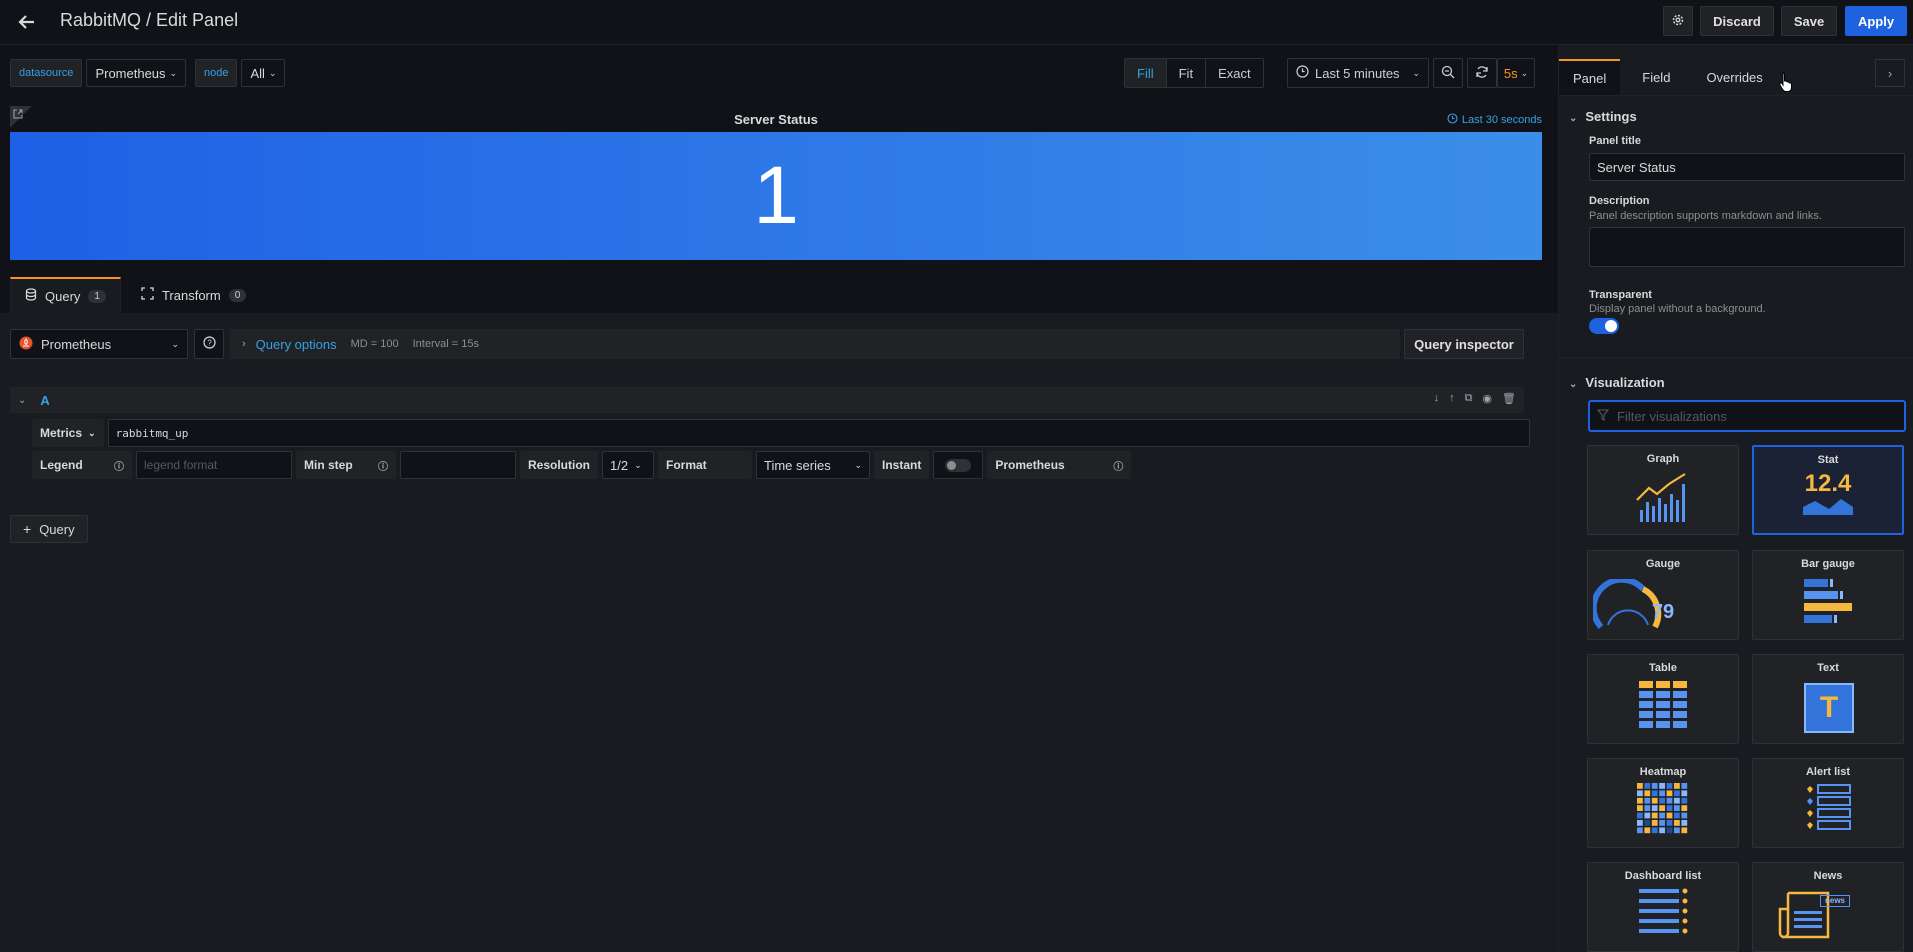 This screenshot has width=1913, height=952. I want to click on query-options-bar: › Query options MD = 100 Interval = 15s, so click(815, 344).